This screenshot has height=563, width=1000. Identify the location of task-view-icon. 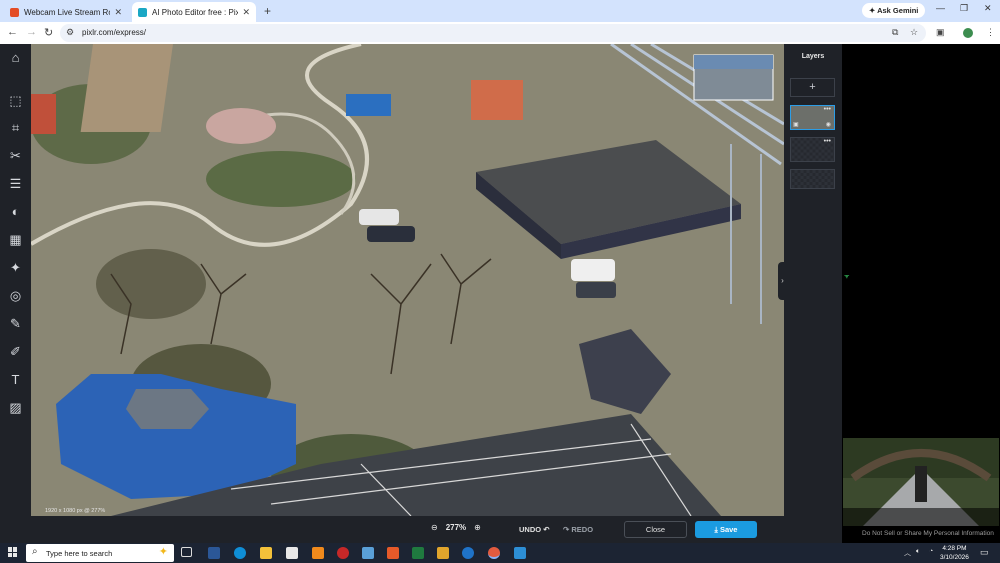
(186, 552).